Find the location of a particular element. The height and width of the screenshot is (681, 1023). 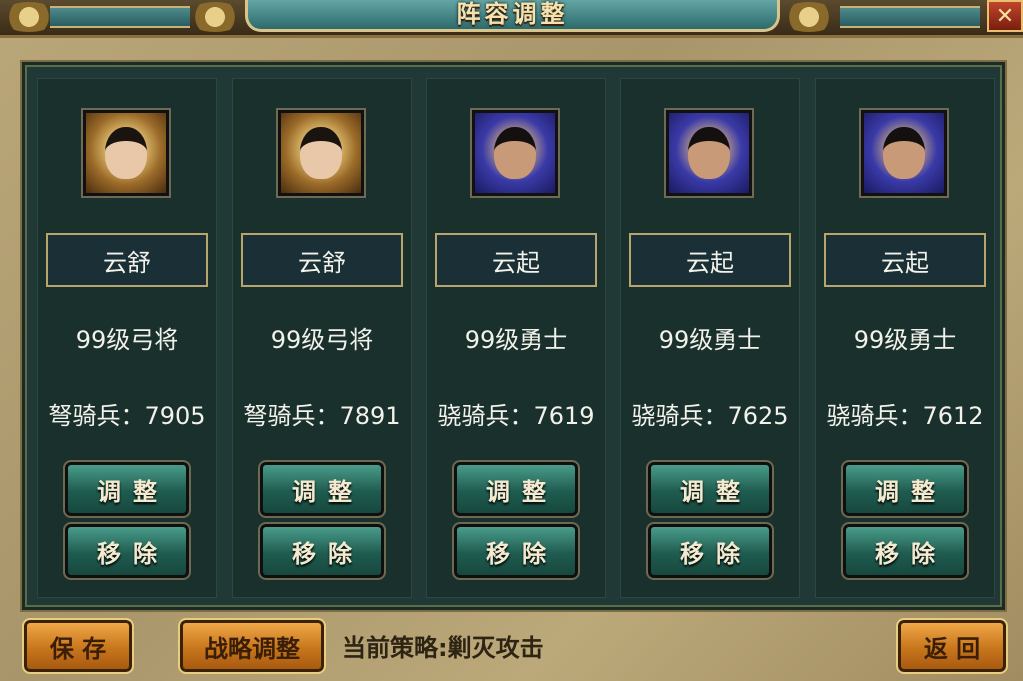

close-button: ✕ is located at coordinates (1005, 16).